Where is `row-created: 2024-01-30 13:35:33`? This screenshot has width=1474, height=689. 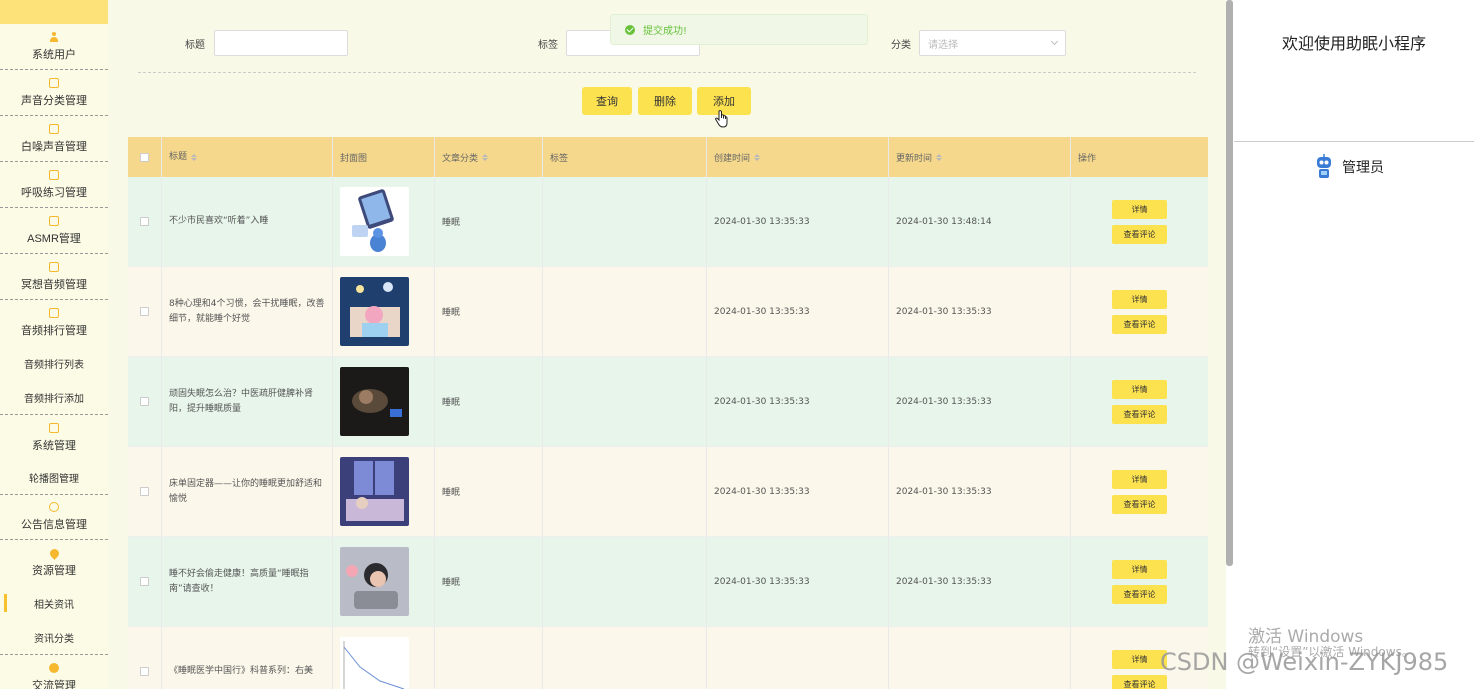 row-created: 2024-01-30 13:35:33 is located at coordinates (798, 401).